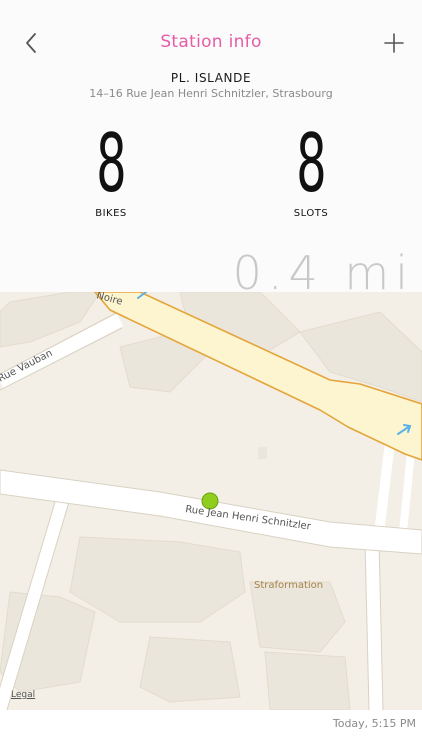  Describe the element at coordinates (211, 42) in the screenshot. I see `page-title: Station info` at that location.